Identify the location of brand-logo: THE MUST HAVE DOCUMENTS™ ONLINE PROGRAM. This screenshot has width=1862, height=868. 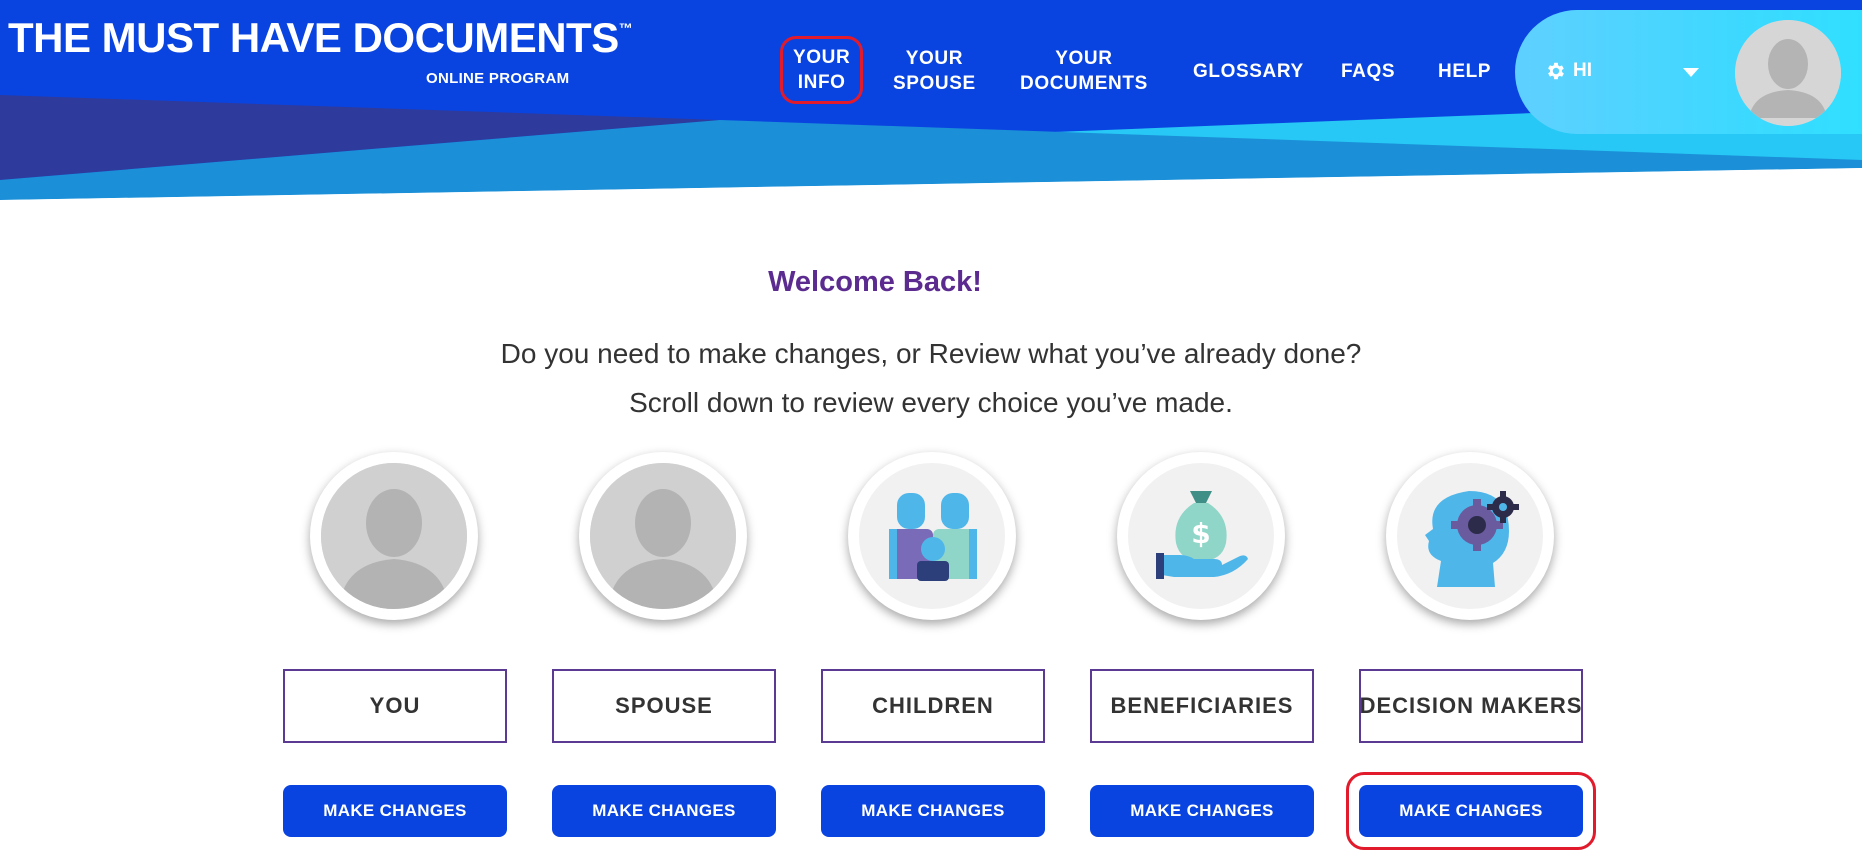
(320, 50).